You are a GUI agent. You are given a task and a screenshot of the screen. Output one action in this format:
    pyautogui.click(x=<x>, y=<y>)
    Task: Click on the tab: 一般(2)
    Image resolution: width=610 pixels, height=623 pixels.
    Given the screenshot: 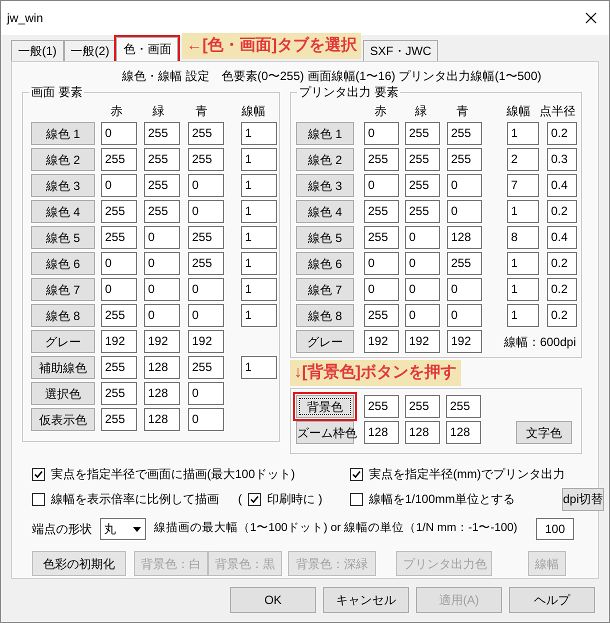 What is the action you would take?
    pyautogui.click(x=90, y=50)
    